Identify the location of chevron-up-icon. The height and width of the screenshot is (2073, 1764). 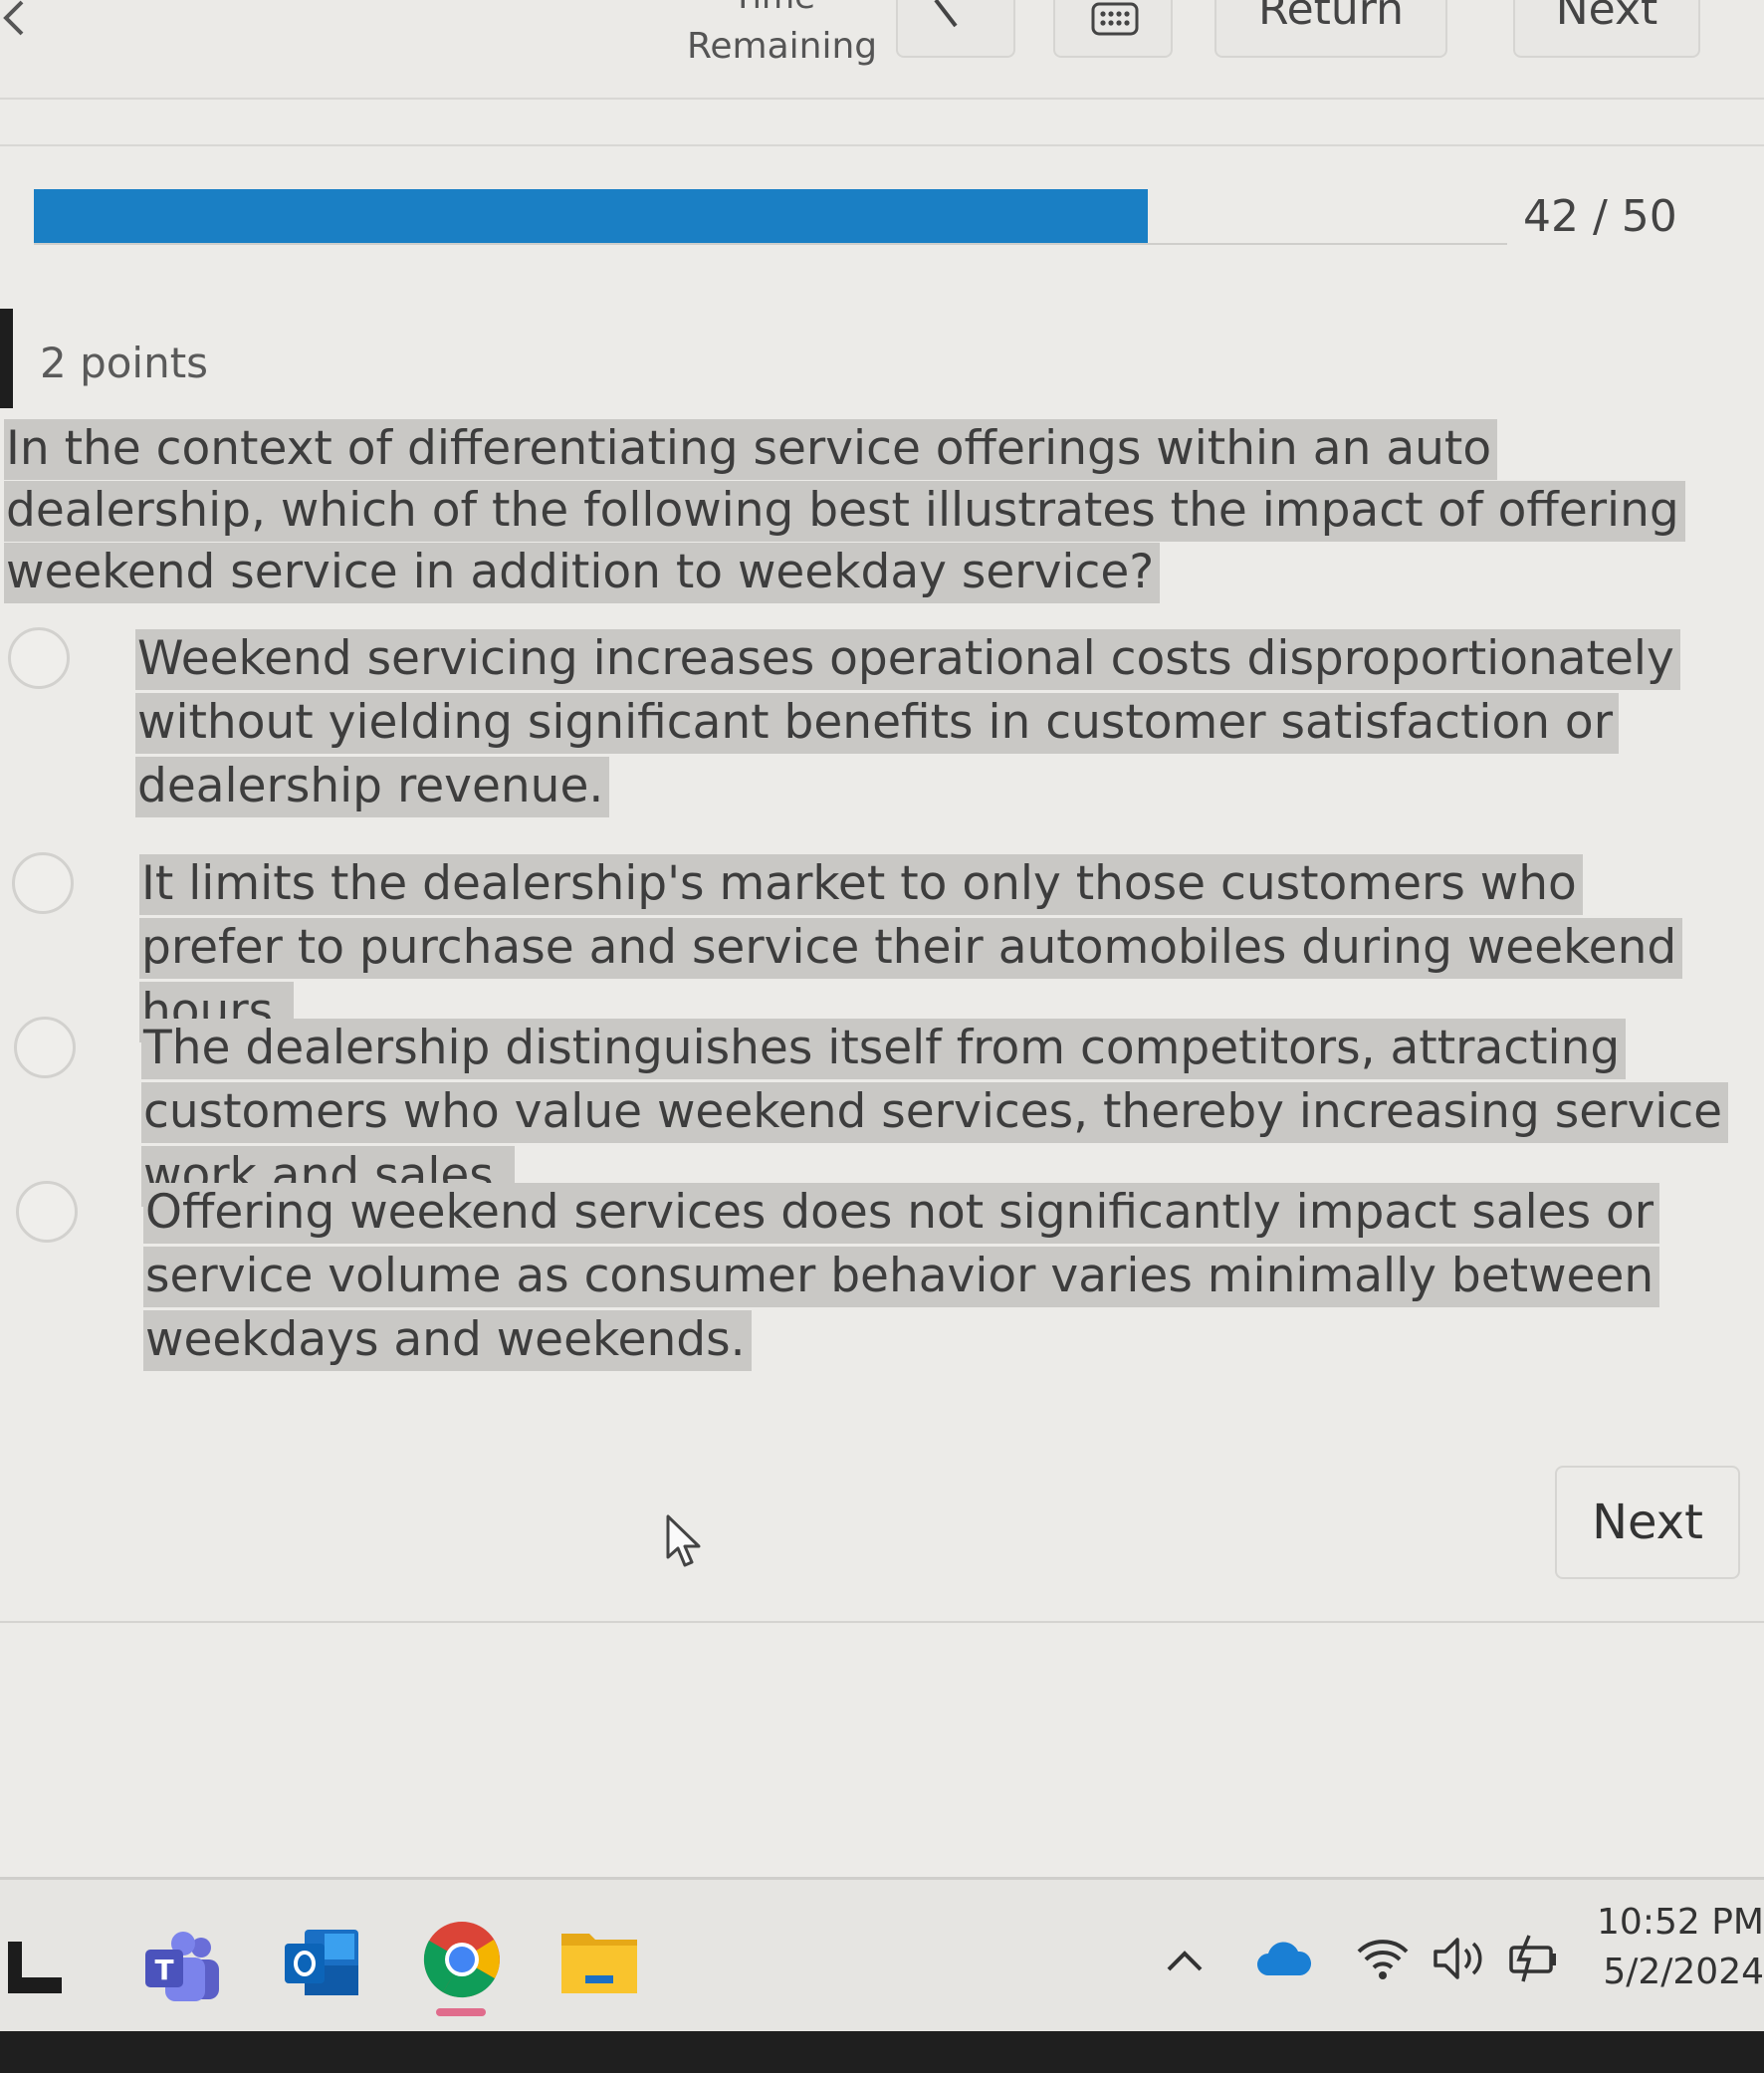
(1185, 1960).